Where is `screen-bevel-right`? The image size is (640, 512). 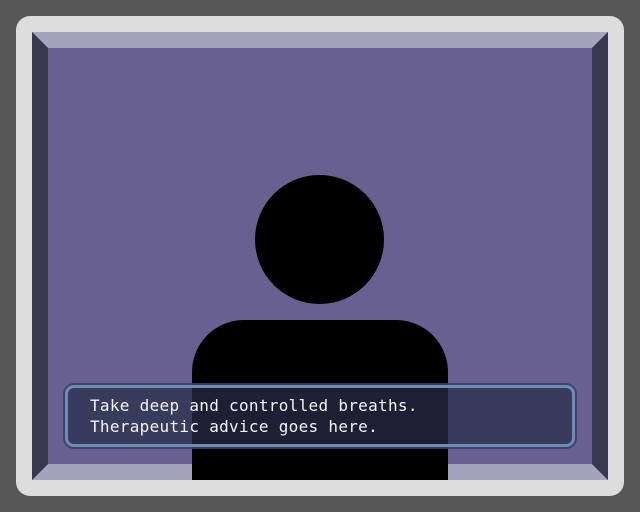
screen-bevel-right is located at coordinates (600, 256).